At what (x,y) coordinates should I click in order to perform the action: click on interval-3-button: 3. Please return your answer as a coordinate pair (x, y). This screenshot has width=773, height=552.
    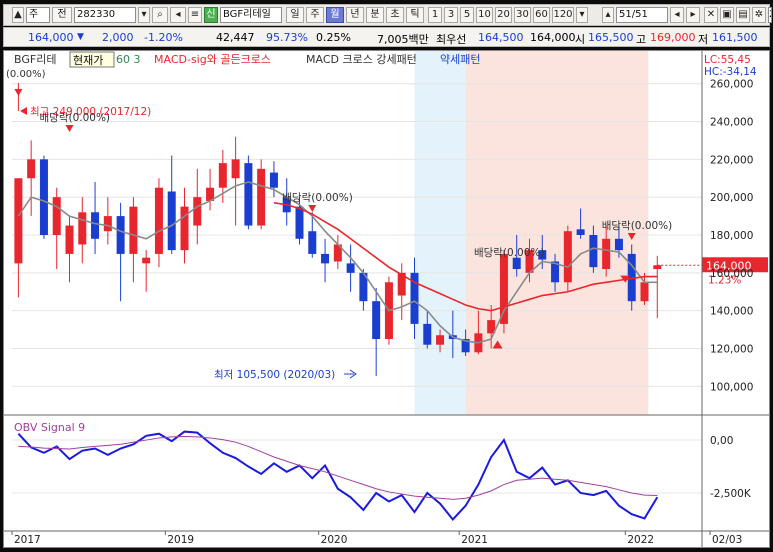
    Looking at the image, I should click on (451, 15).